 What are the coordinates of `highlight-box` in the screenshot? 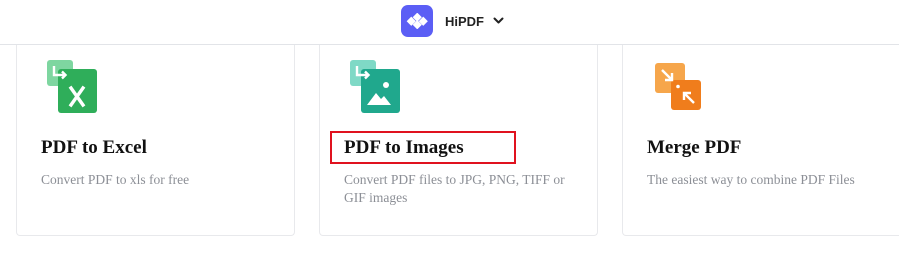 It's located at (423, 147).